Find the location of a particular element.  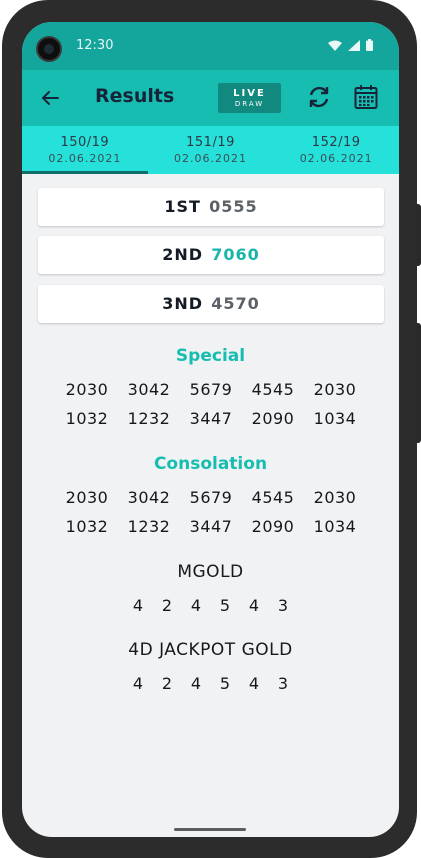

status-bar: 12:30 is located at coordinates (210, 46).